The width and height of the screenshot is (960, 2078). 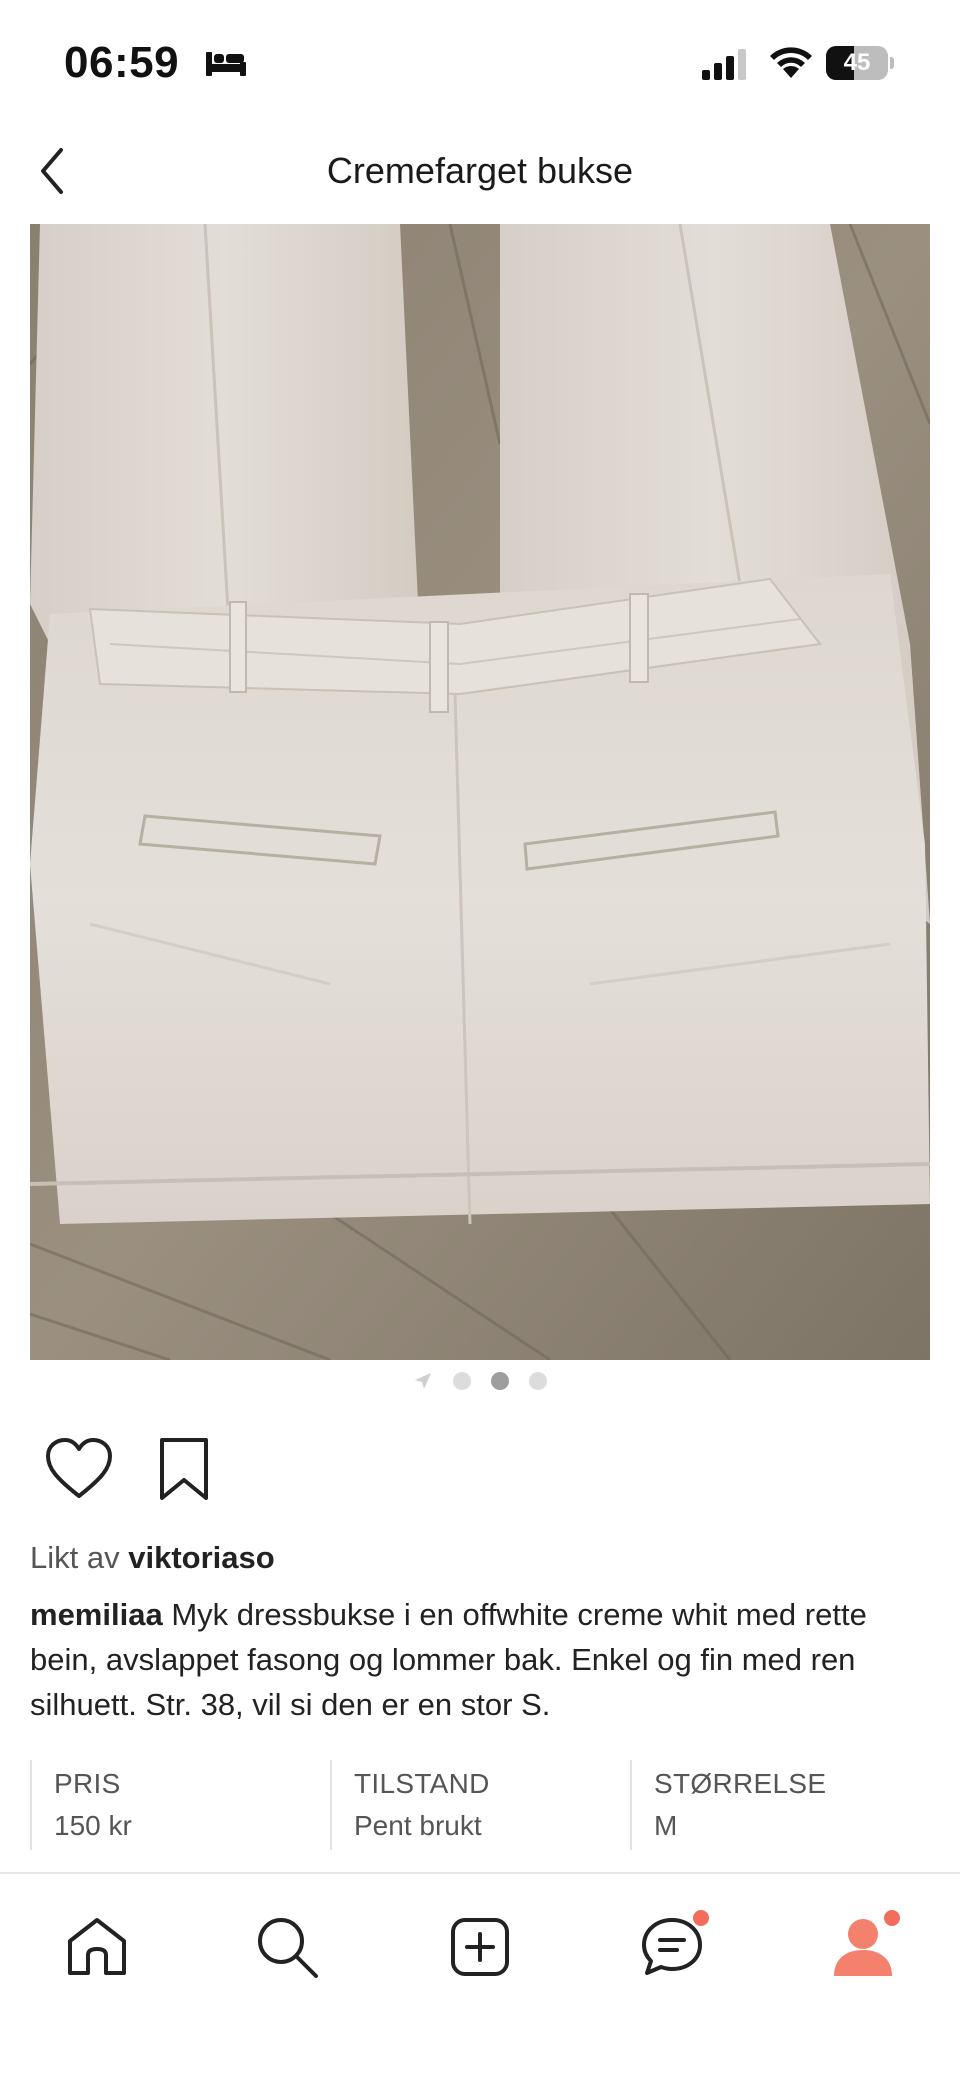 I want to click on location-arrow-icon, so click(x=423, y=1381).